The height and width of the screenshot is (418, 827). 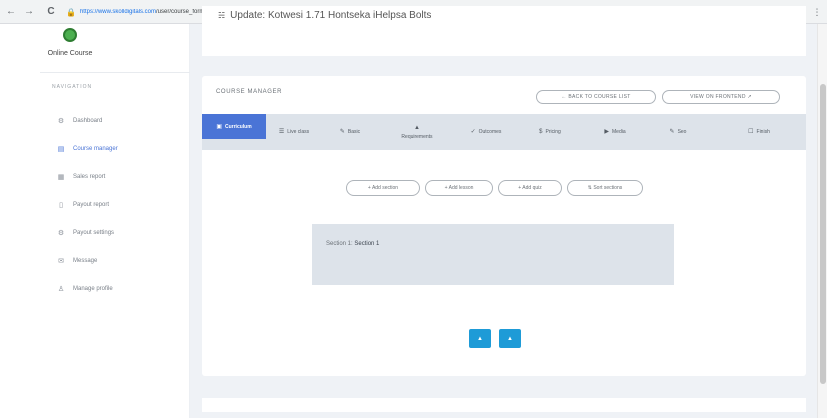 I want to click on add-lesson-button: + Add lesson, so click(x=459, y=188).